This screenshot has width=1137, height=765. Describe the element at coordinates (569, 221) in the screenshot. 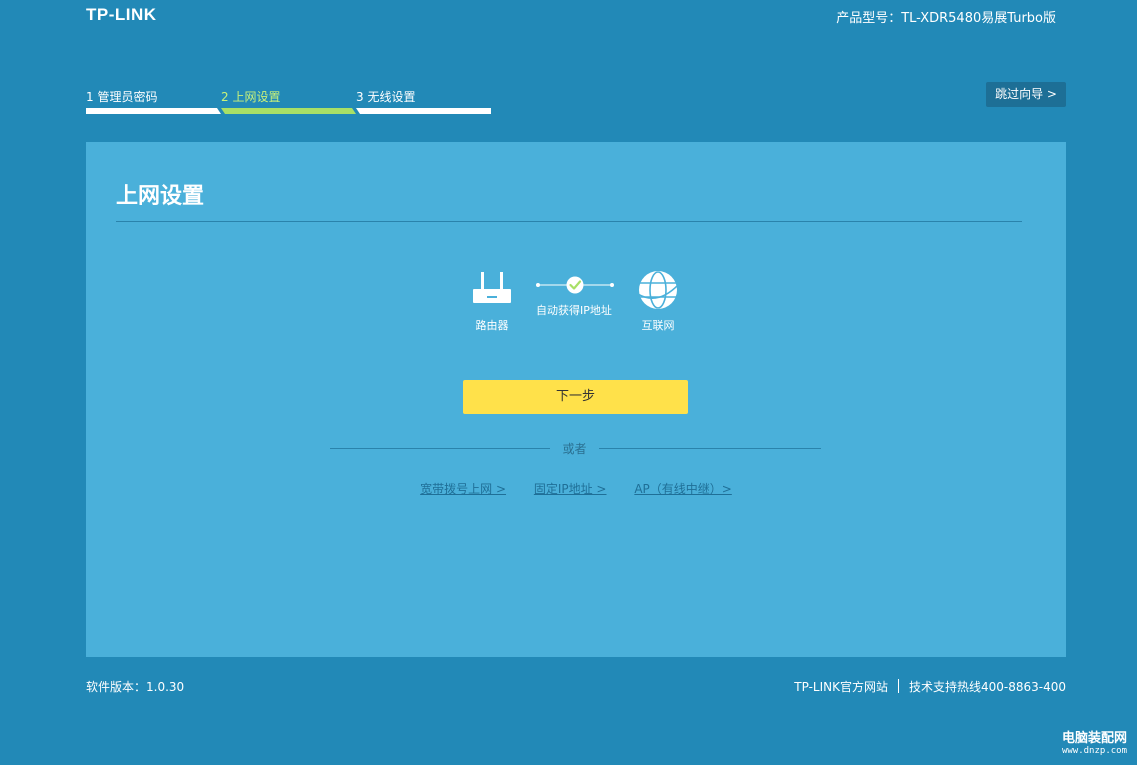

I see `title-divider` at that location.